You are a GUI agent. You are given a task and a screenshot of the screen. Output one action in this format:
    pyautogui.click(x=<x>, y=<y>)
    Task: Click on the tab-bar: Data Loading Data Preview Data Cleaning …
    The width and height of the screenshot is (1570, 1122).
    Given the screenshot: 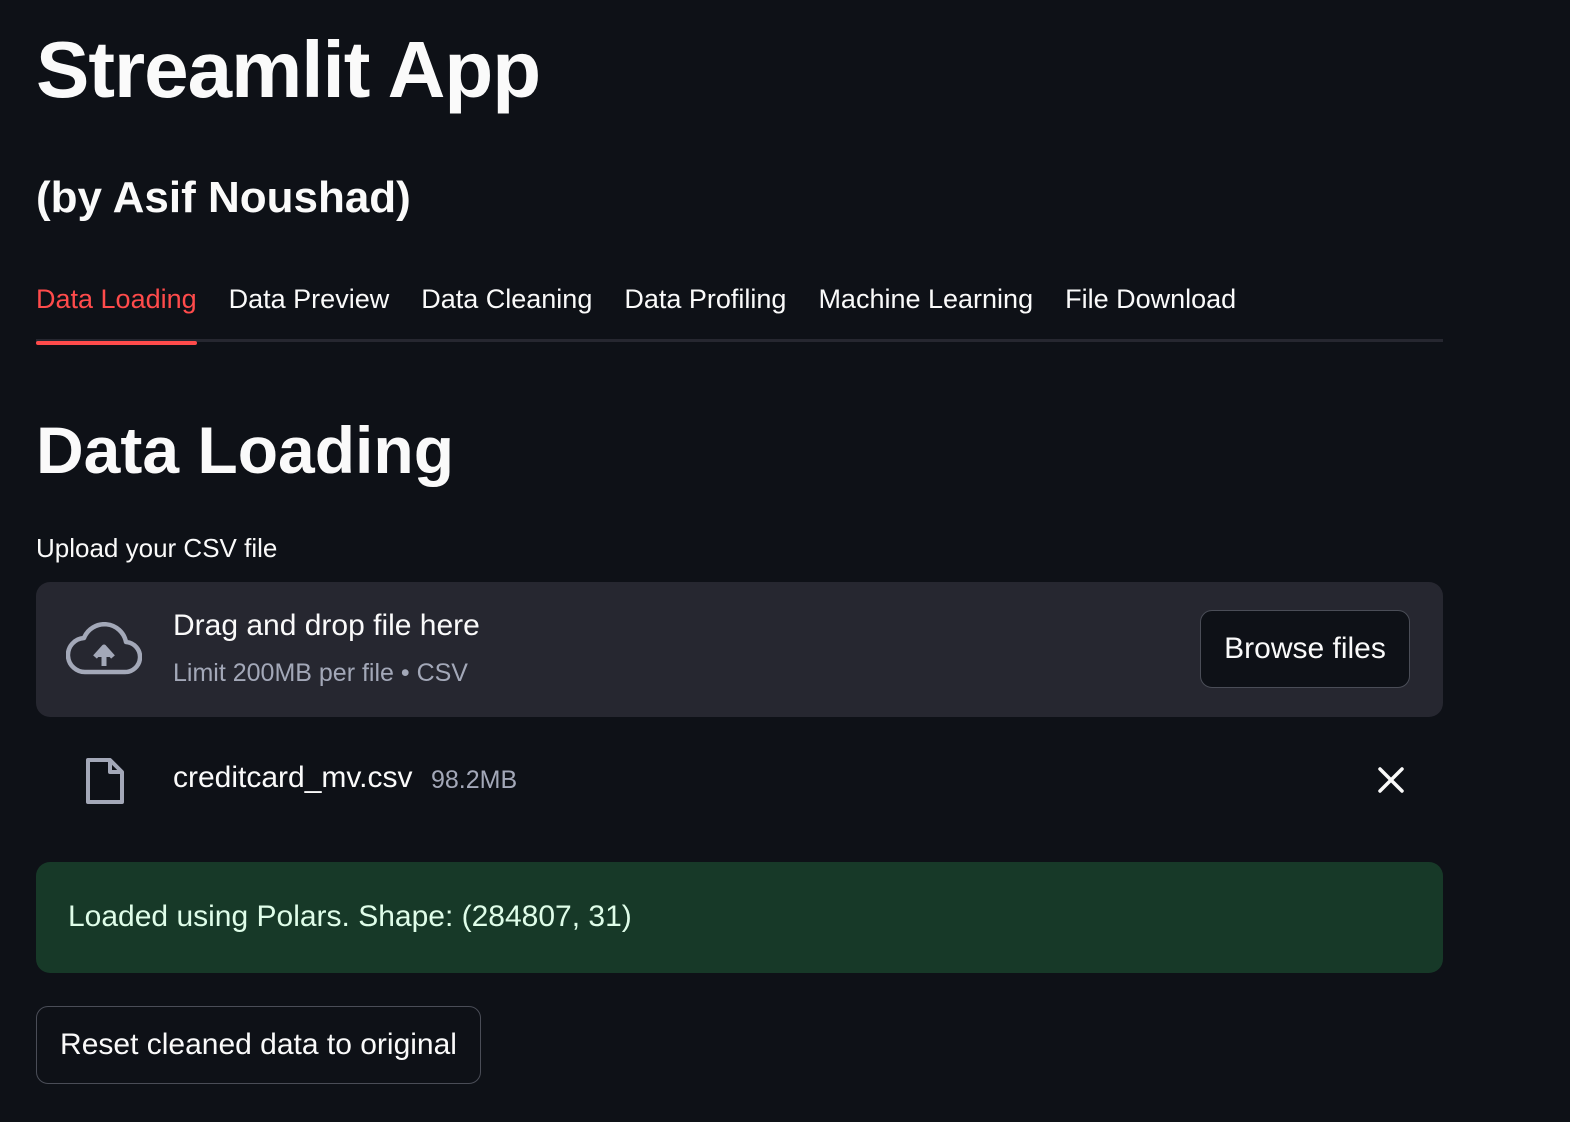 What is the action you would take?
    pyautogui.click(x=739, y=309)
    